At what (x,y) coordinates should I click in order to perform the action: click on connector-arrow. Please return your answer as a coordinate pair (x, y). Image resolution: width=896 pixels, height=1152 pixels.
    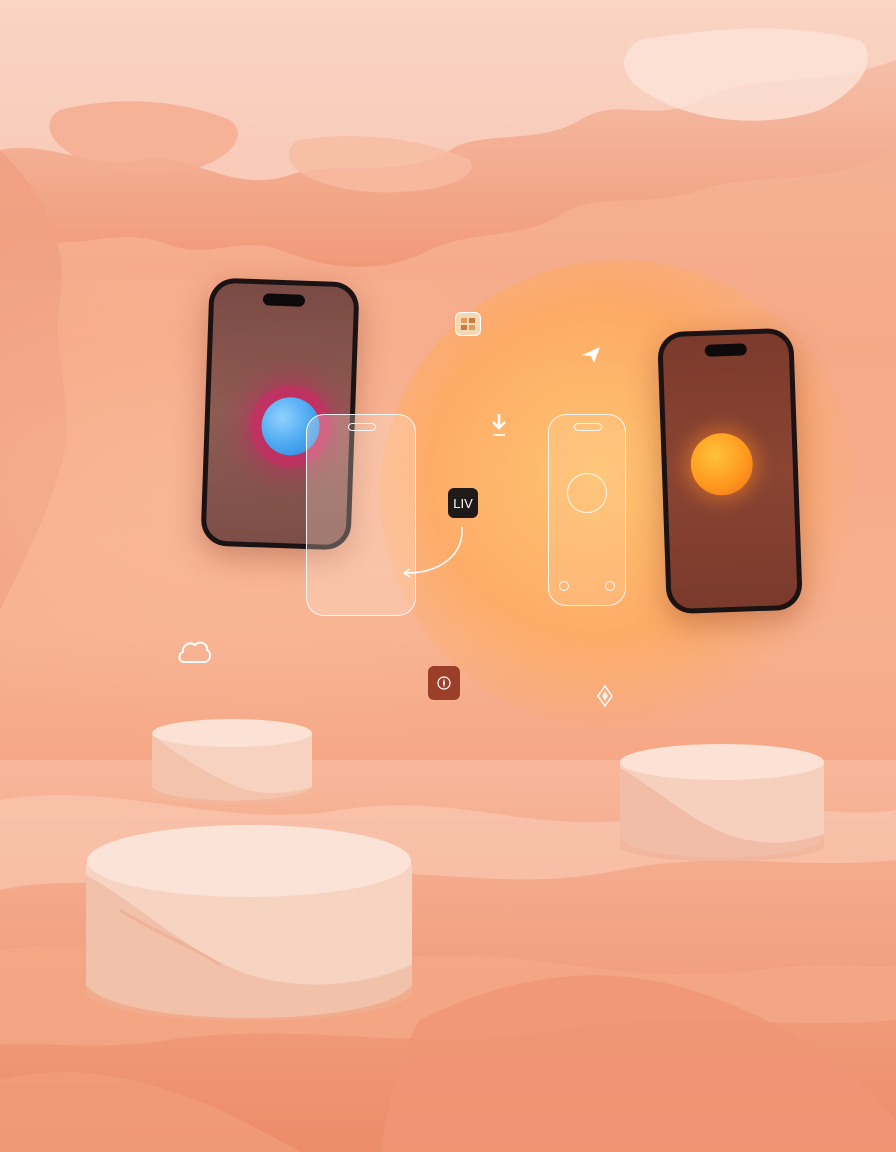
    Looking at the image, I should click on (432, 552).